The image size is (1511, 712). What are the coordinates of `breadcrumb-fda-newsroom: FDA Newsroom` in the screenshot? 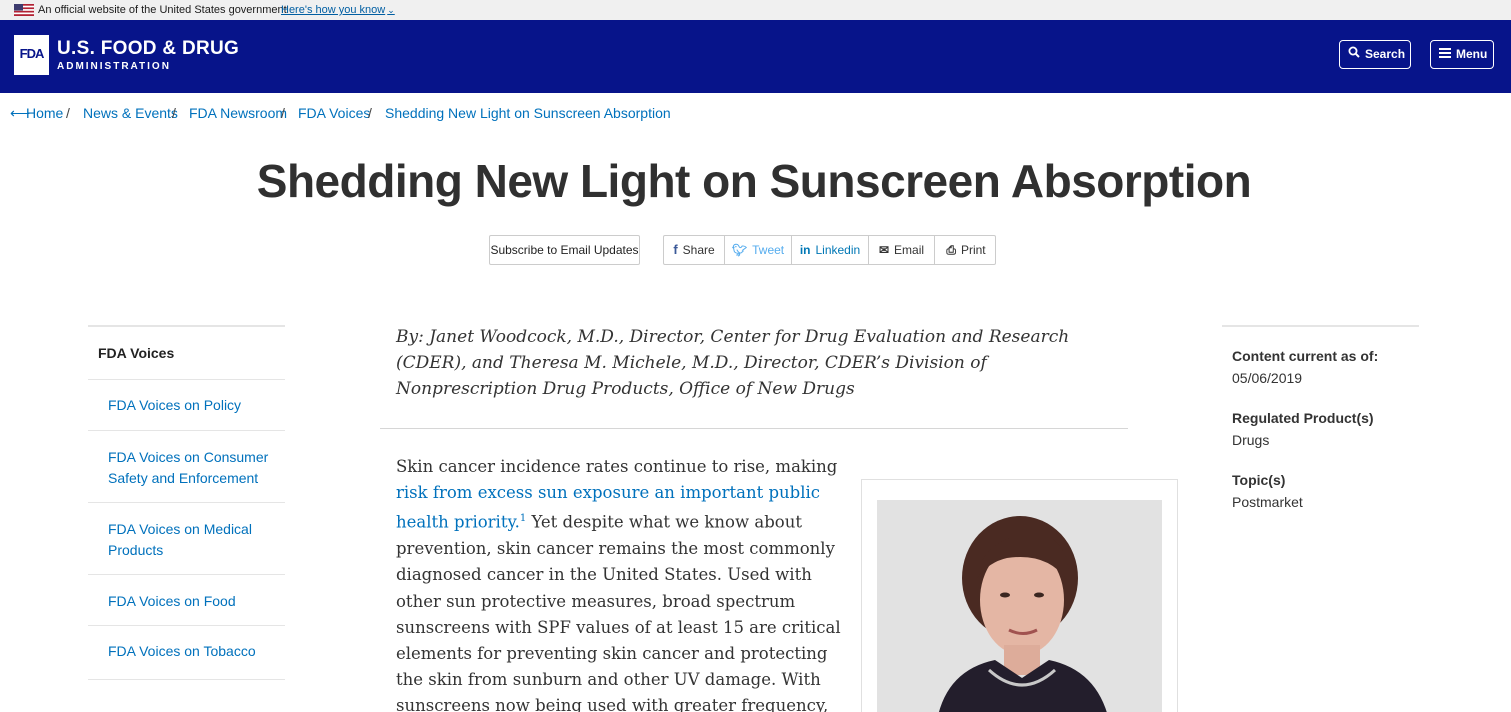 It's located at (238, 113).